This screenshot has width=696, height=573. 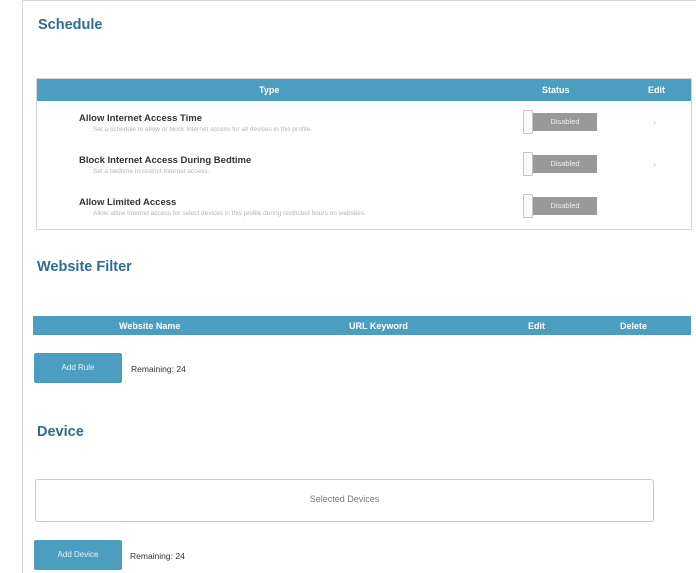 I want to click on add-rule-button: Add Rule, so click(x=78, y=368).